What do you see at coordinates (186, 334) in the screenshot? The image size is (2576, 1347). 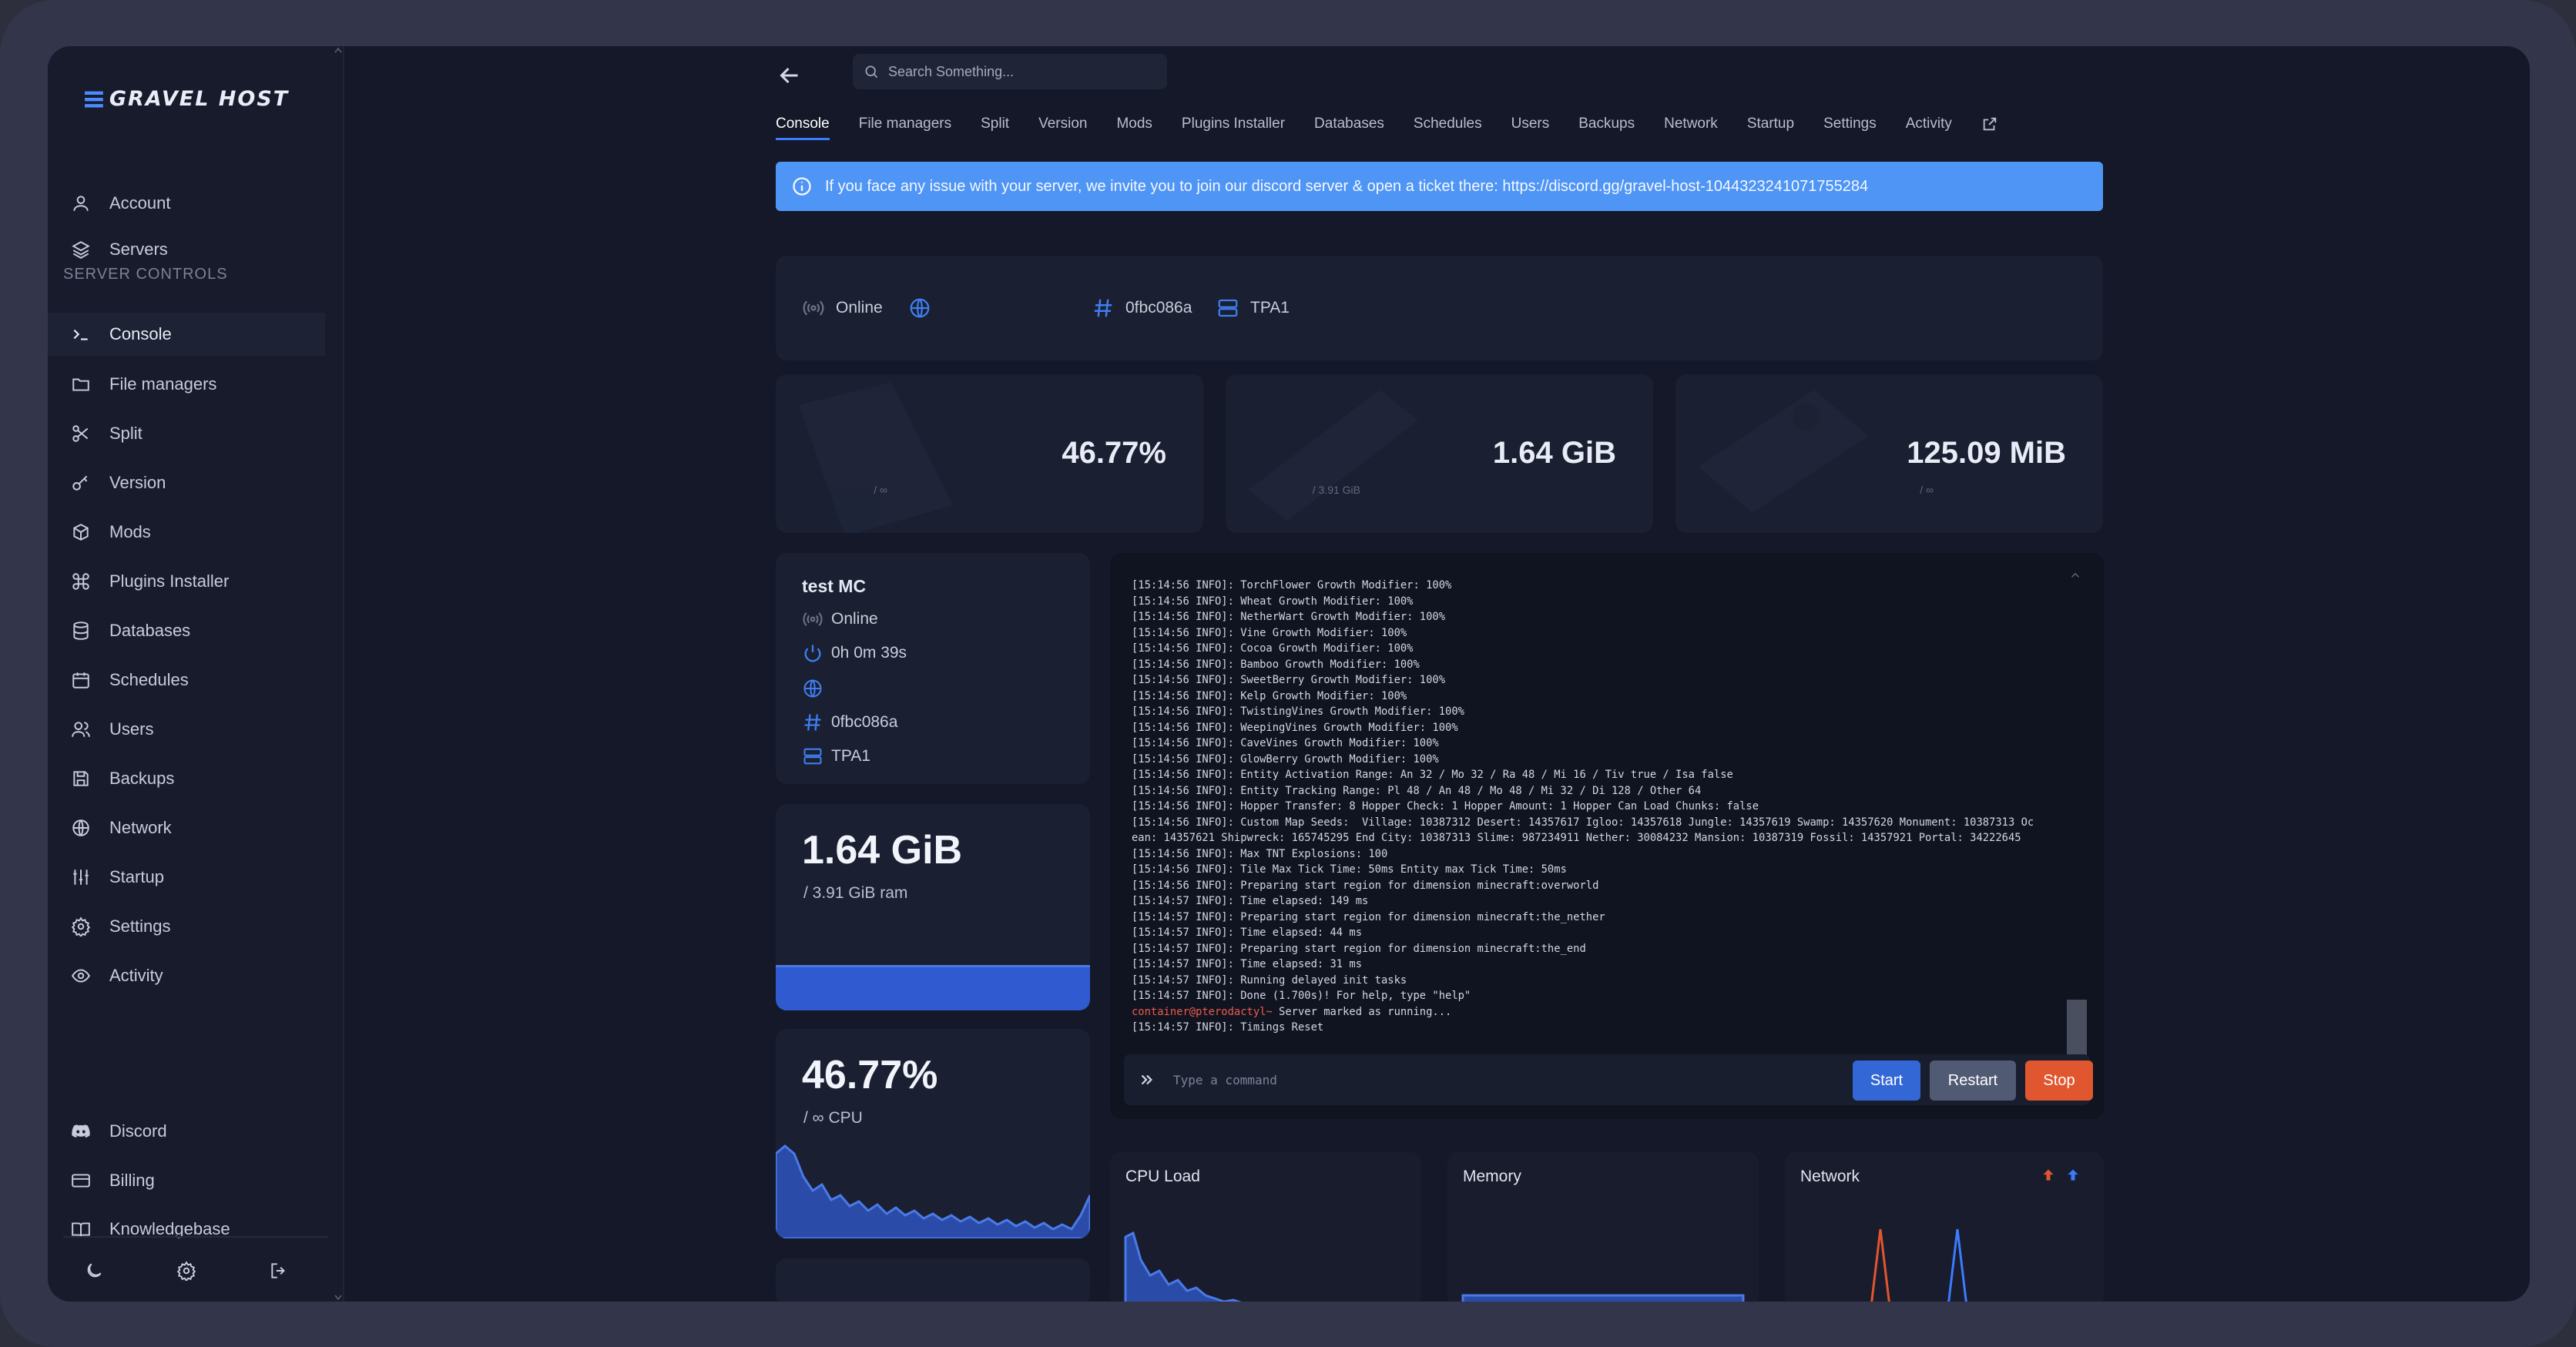 I see `sidebar-item-console: Console` at bounding box center [186, 334].